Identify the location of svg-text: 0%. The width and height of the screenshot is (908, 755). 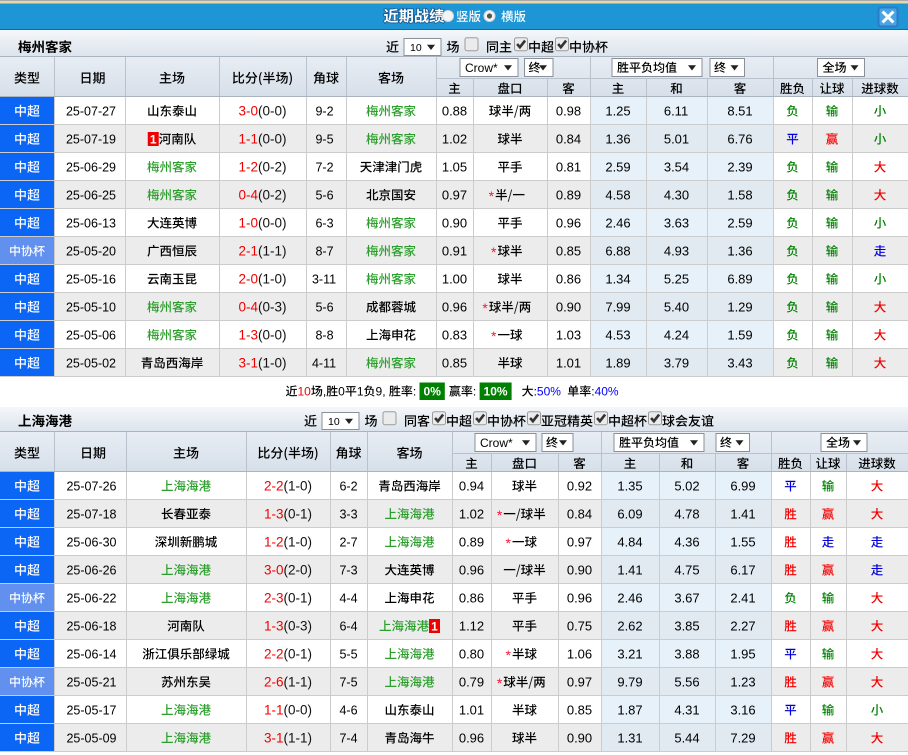
(433, 392).